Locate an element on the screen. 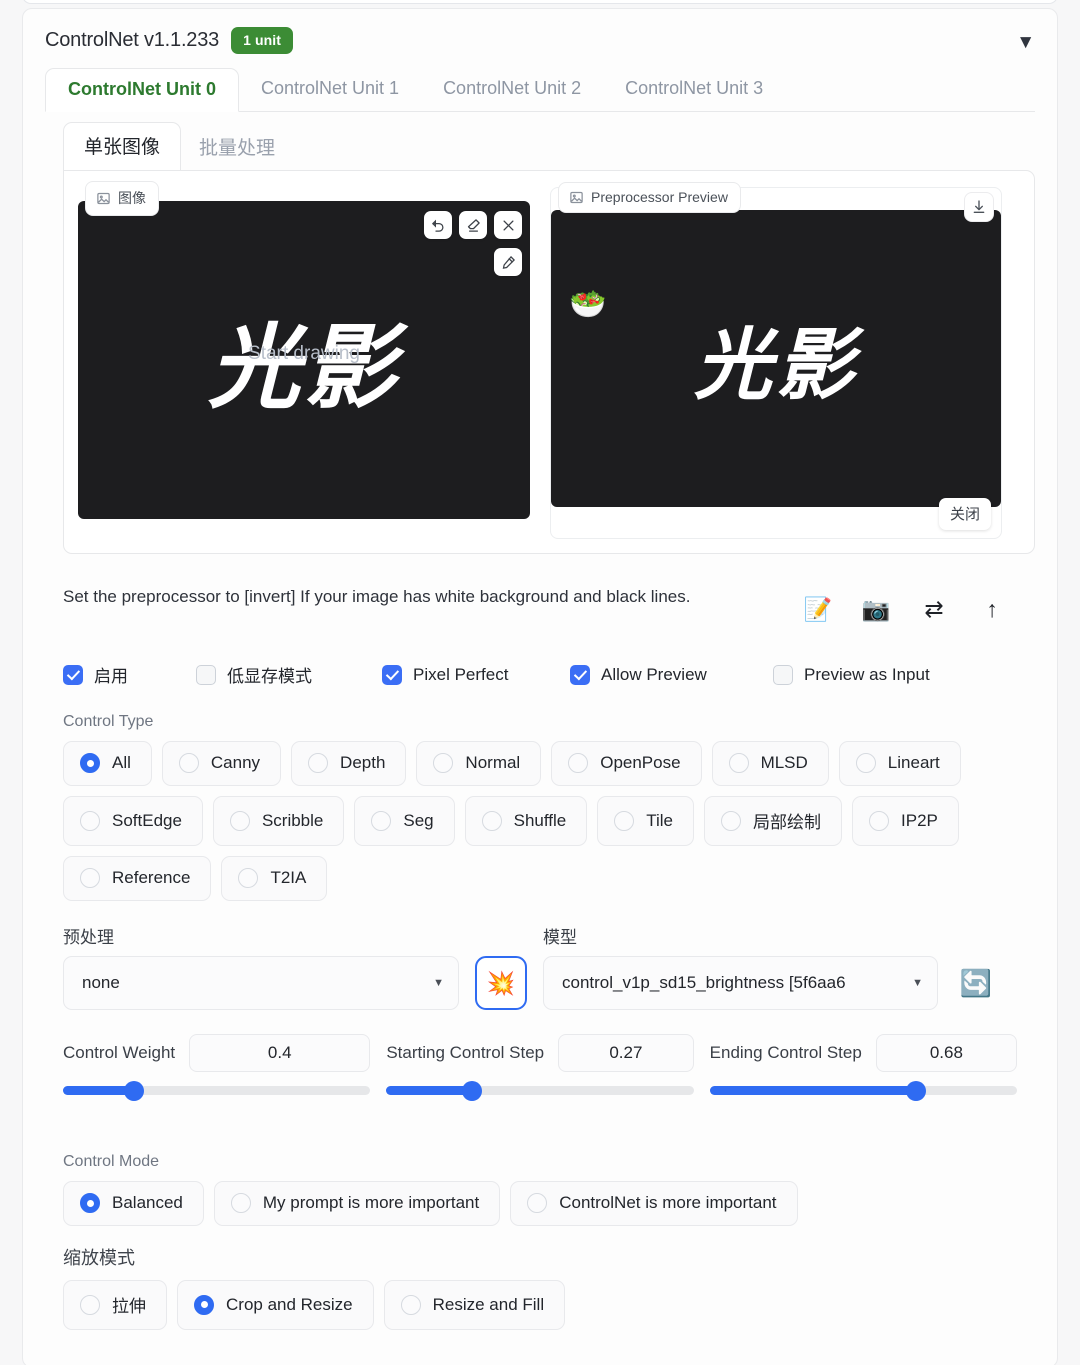 This screenshot has height=1365, width=1080. control-type-softedge: SoftEdge is located at coordinates (133, 821).